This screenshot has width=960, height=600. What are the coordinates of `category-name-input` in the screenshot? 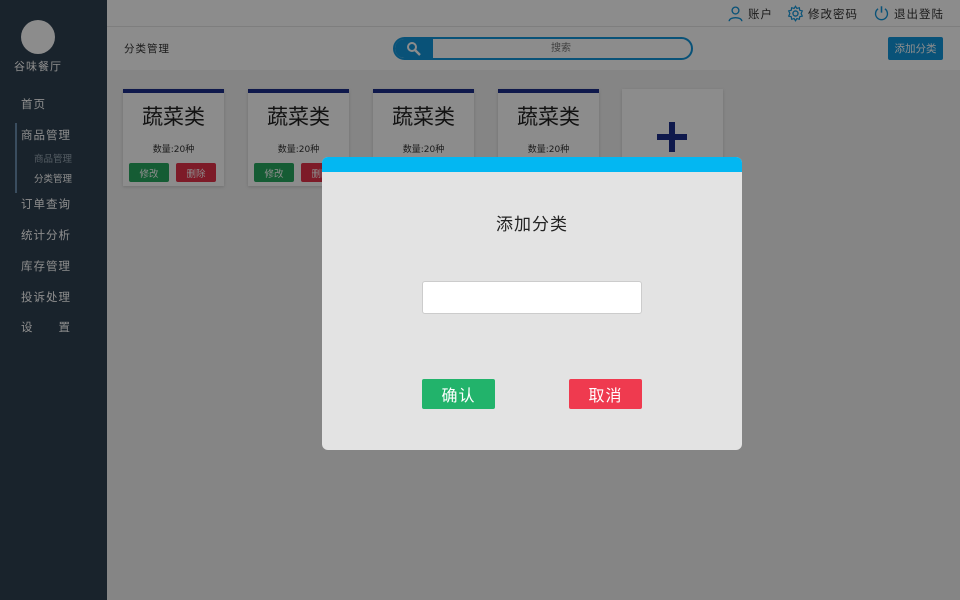 It's located at (532, 297).